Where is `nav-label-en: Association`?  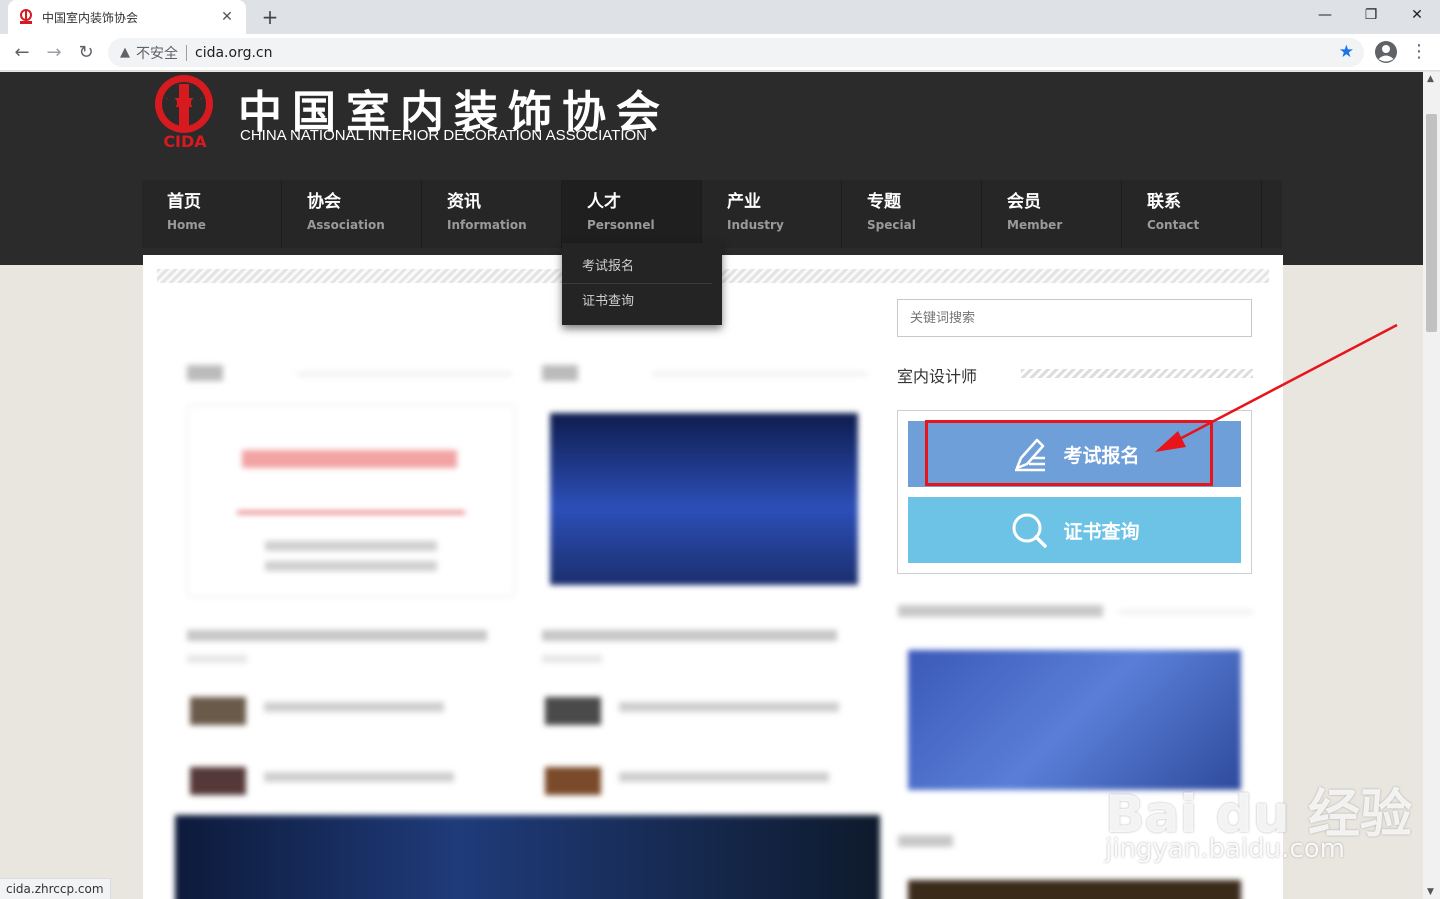
nav-label-en: Association is located at coordinates (346, 225).